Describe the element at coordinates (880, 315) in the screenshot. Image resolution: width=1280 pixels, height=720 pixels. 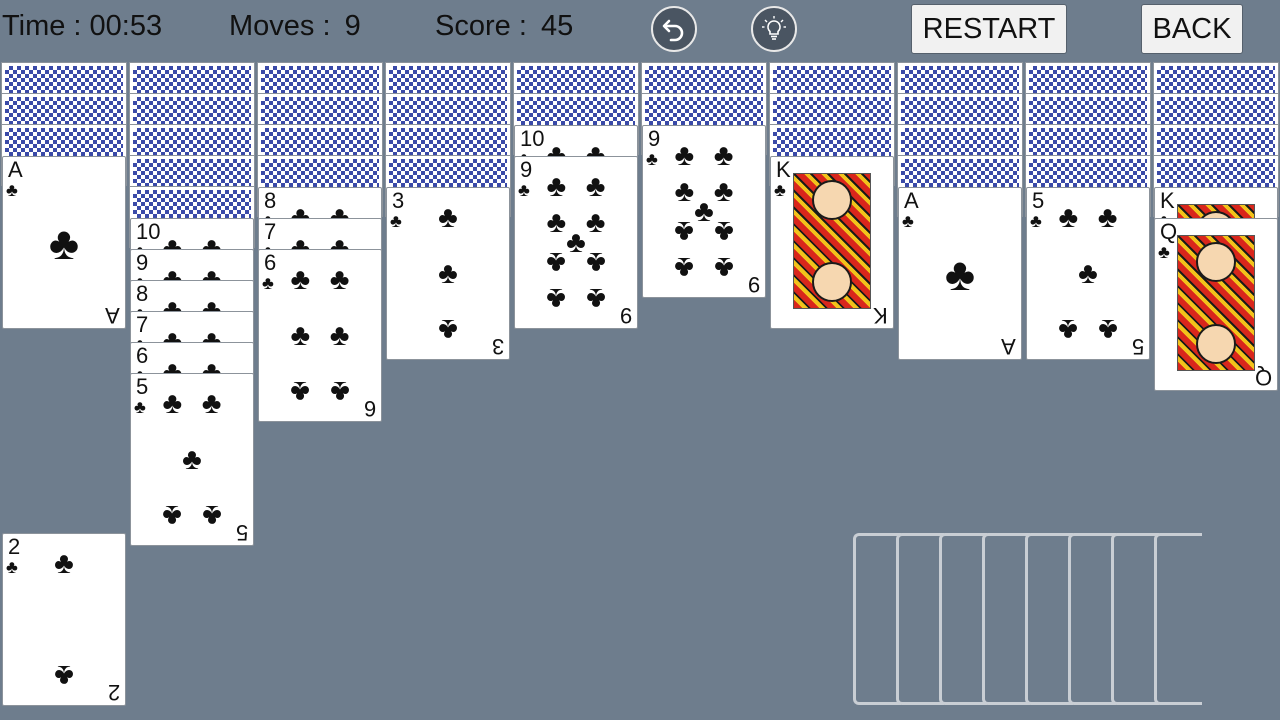
I see `card-rank-corner: K` at that location.